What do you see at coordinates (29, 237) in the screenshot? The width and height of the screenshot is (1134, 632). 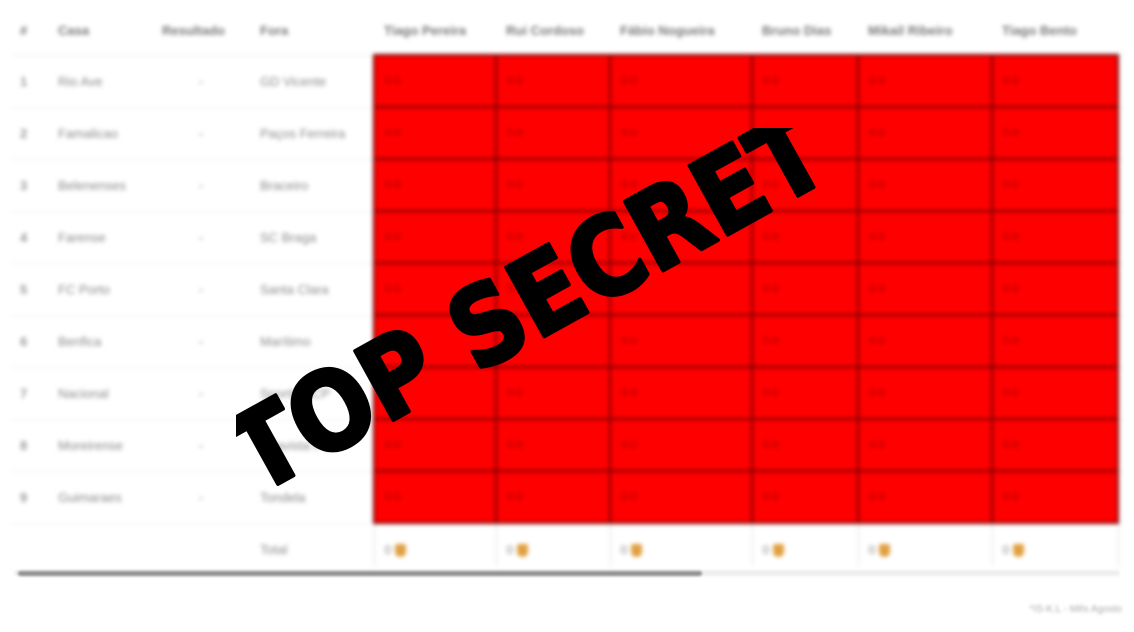 I see `match-number: 4` at bounding box center [29, 237].